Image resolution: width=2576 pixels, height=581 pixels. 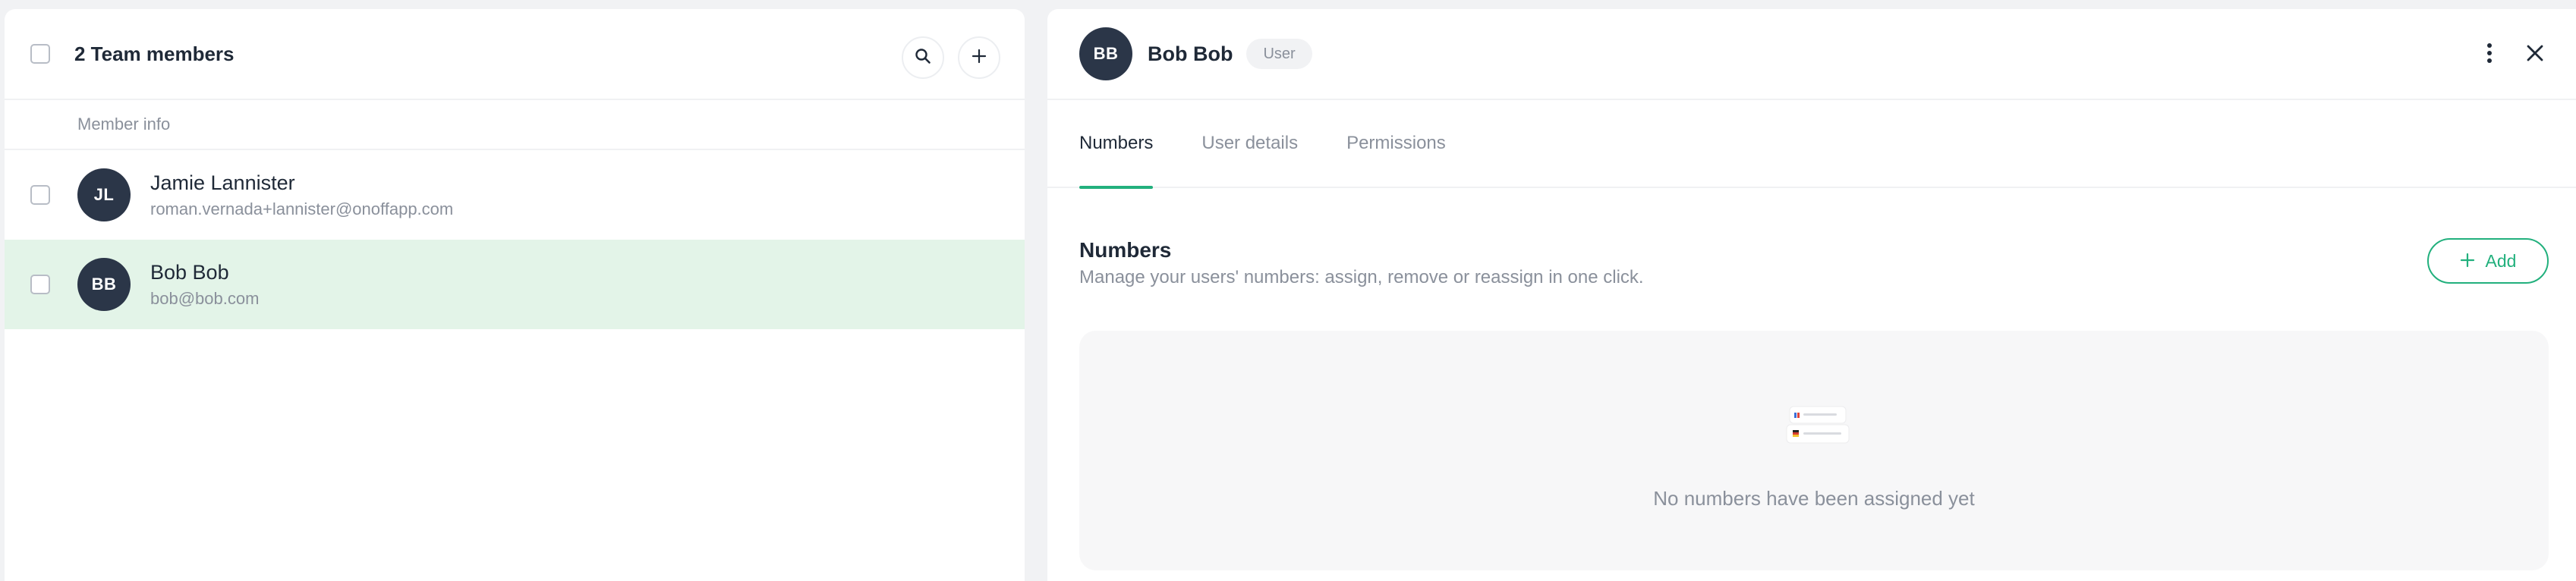 I want to click on numbers-illustration-icon, so click(x=1817, y=428).